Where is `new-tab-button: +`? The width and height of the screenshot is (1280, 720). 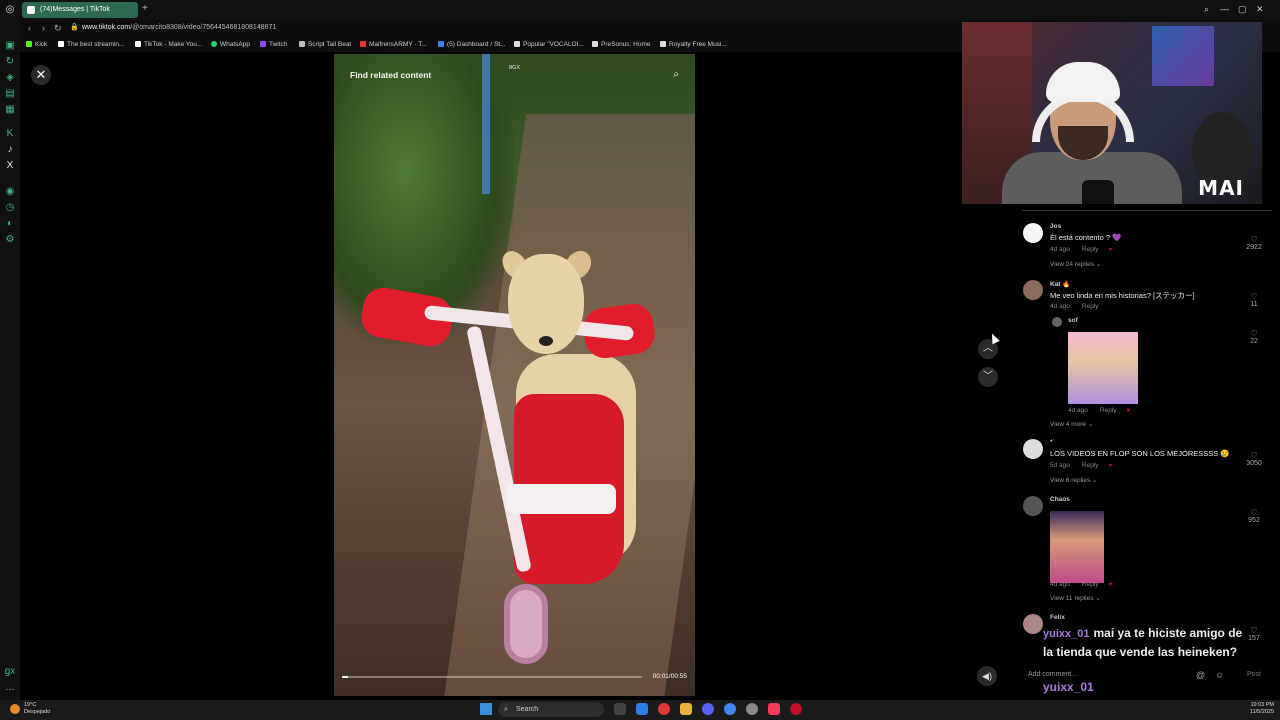
new-tab-button: + is located at coordinates (145, 8).